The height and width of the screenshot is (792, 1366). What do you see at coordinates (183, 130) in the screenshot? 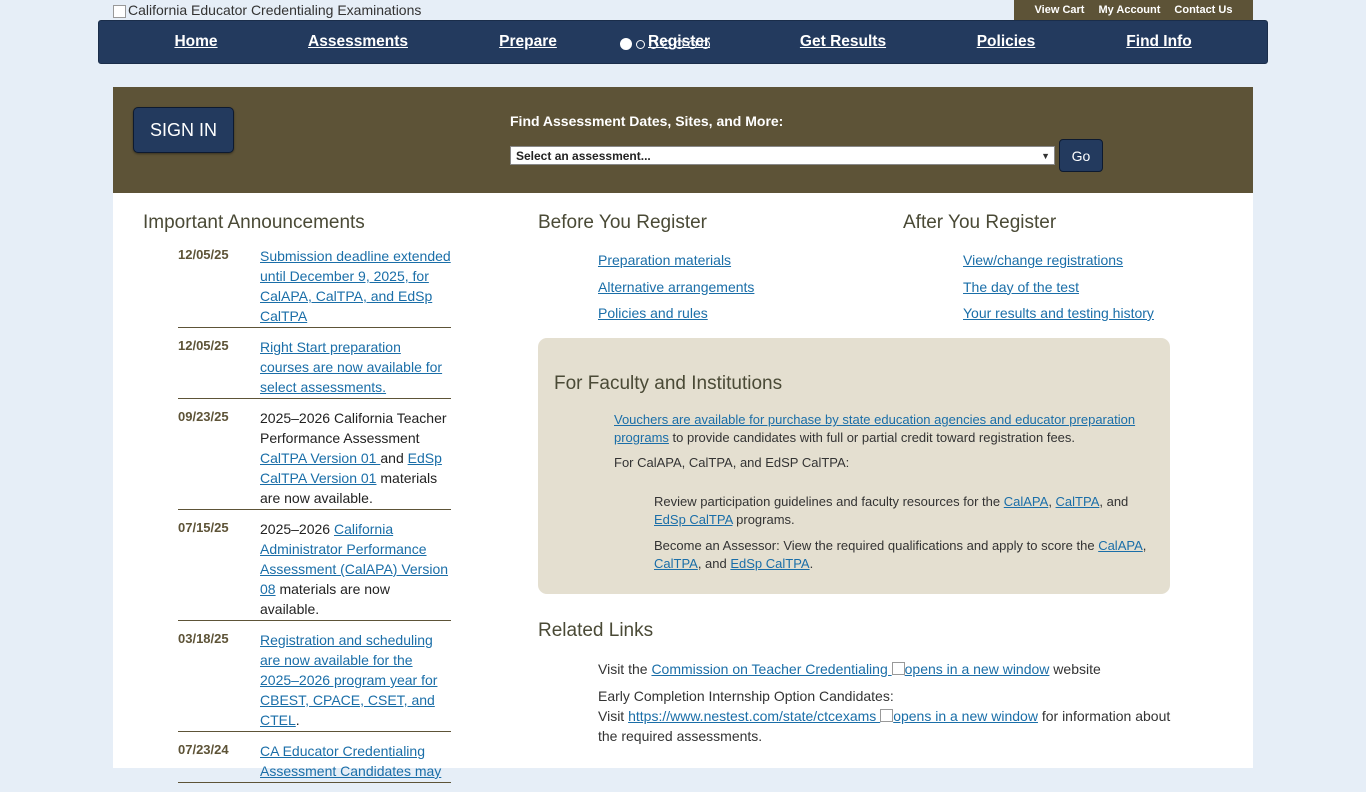
I see `sign-in-button: SIGN IN` at bounding box center [183, 130].